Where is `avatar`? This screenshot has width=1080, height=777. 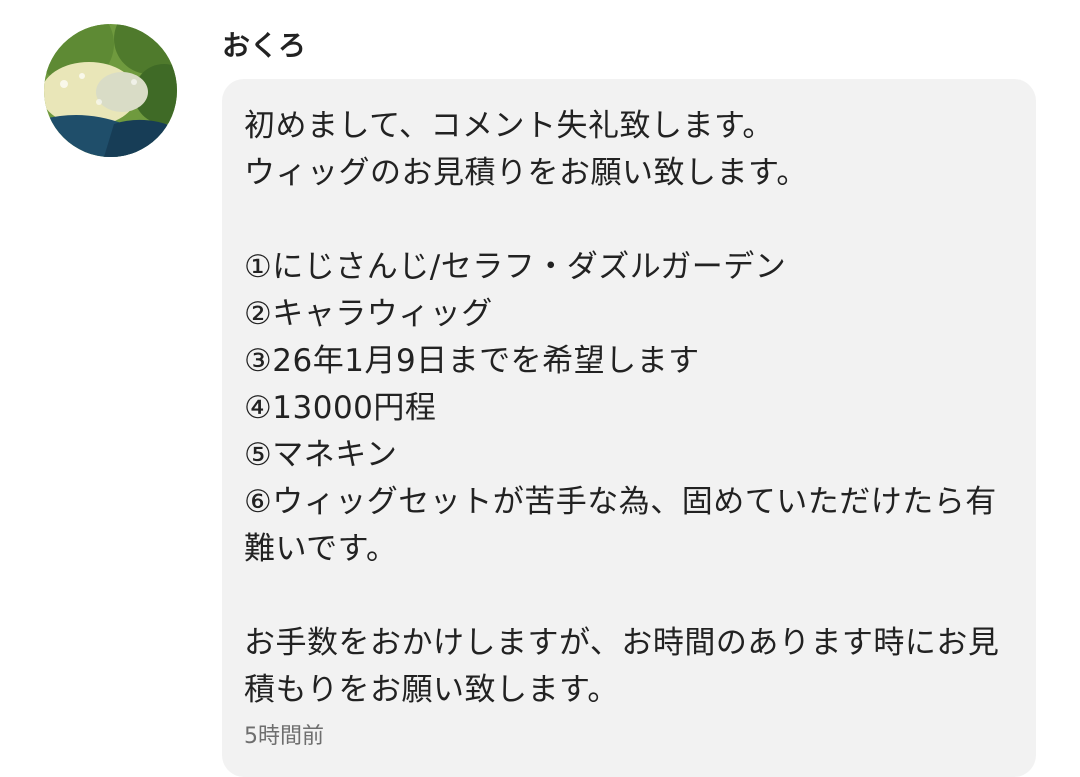
avatar is located at coordinates (110, 90).